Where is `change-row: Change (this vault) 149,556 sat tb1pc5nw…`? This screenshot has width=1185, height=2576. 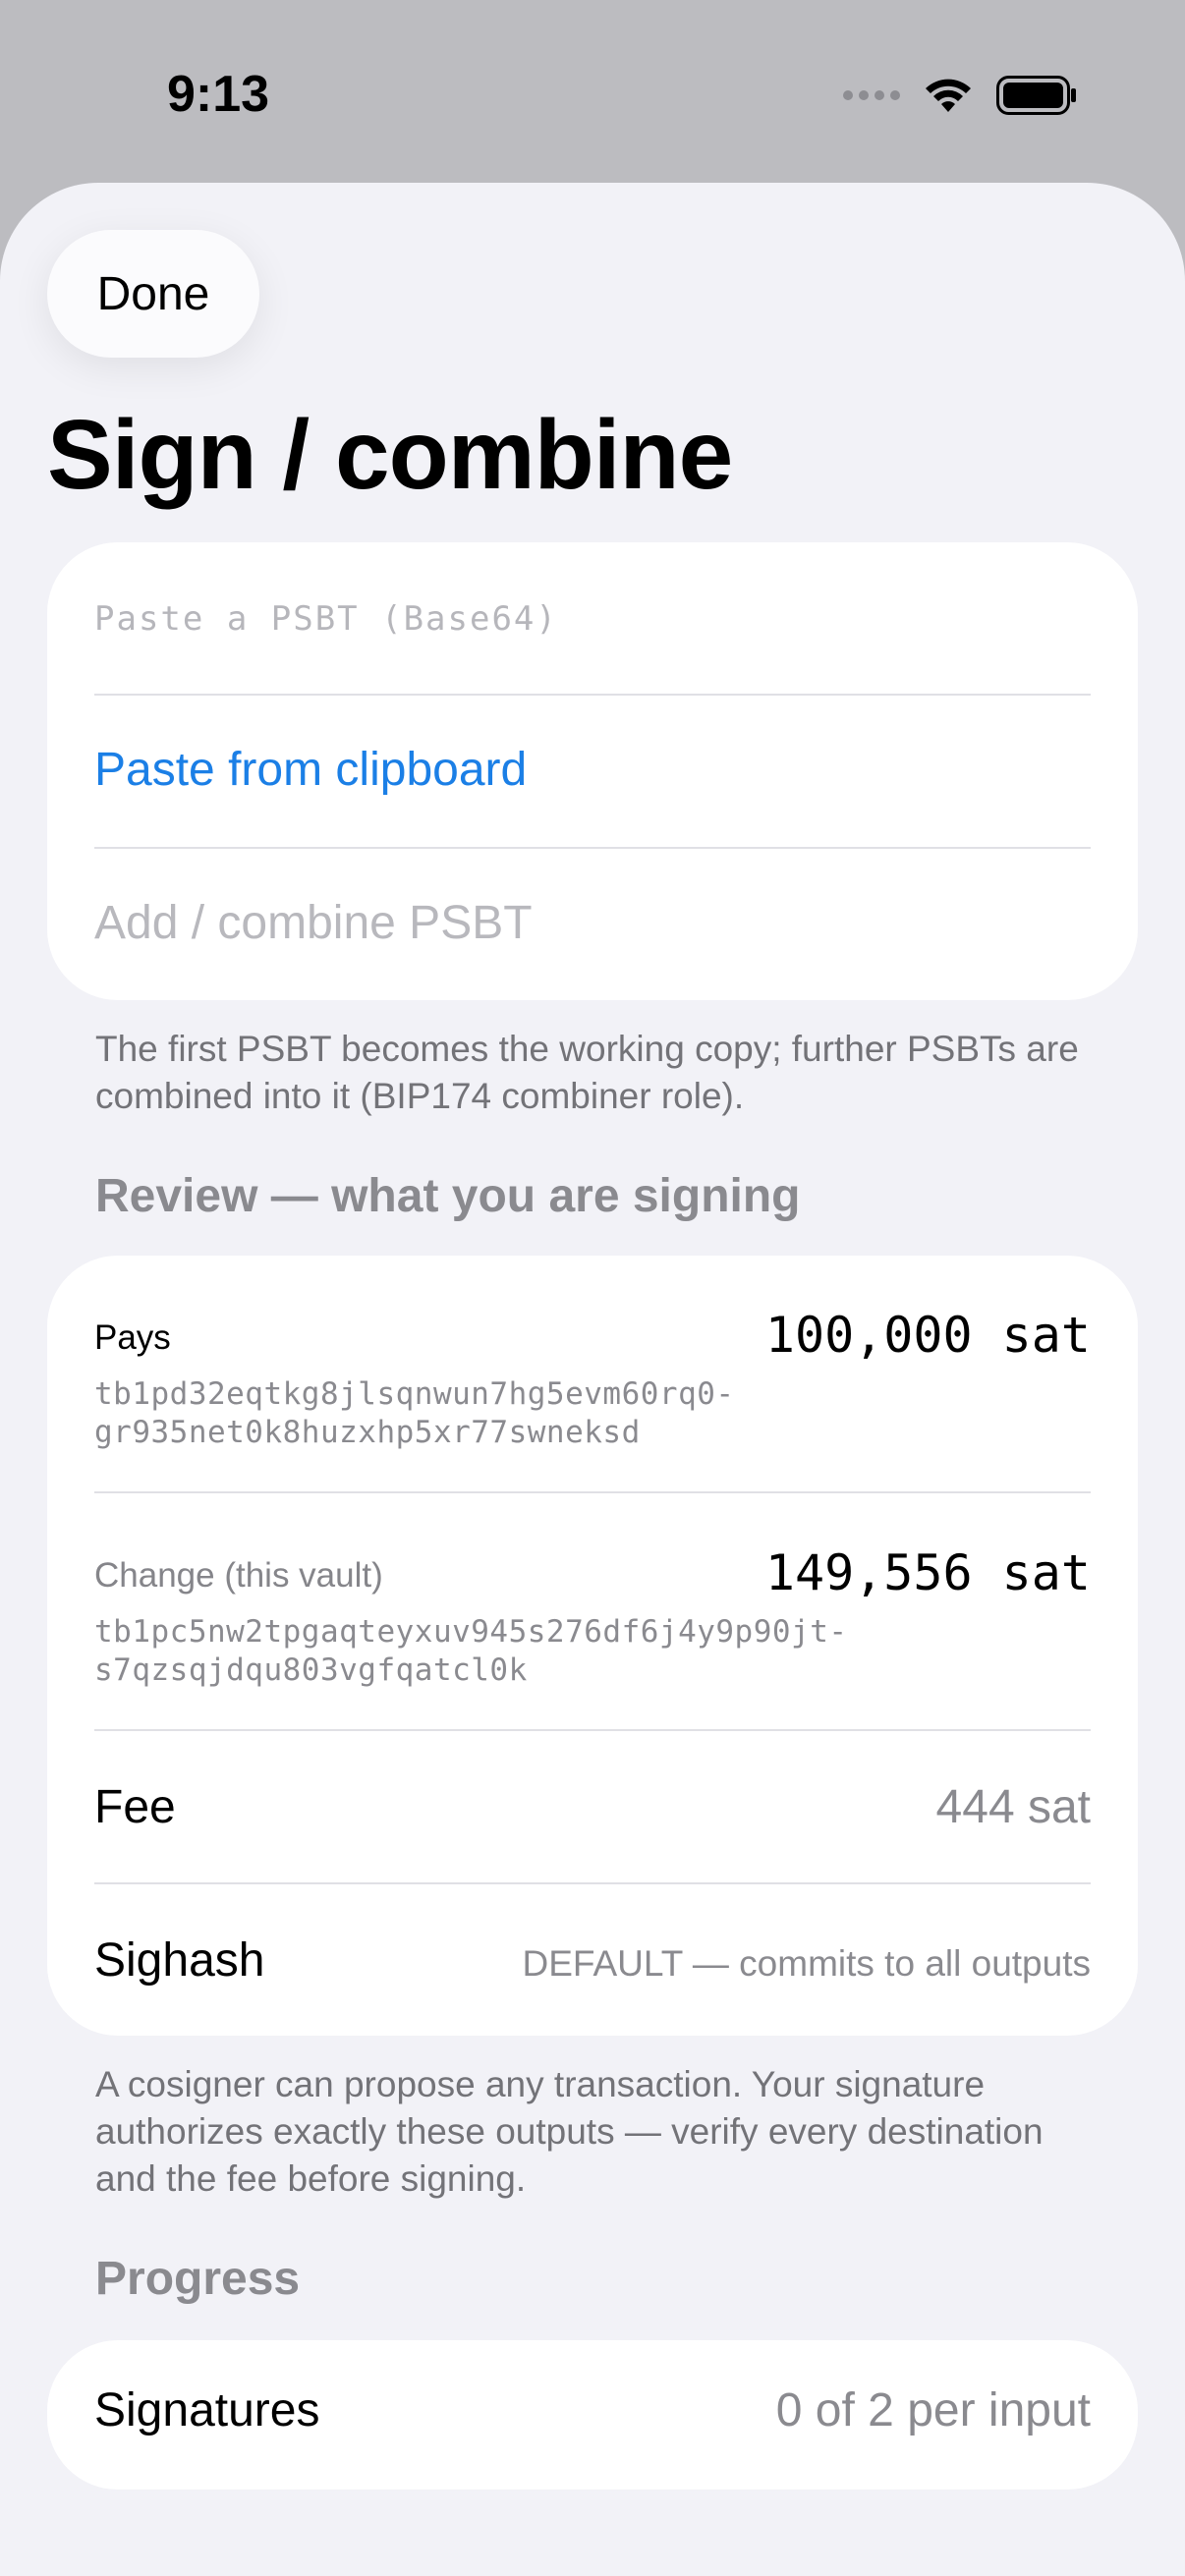
change-row: Change (this vault) 149,556 sat tb1pc5nw… is located at coordinates (592, 1618).